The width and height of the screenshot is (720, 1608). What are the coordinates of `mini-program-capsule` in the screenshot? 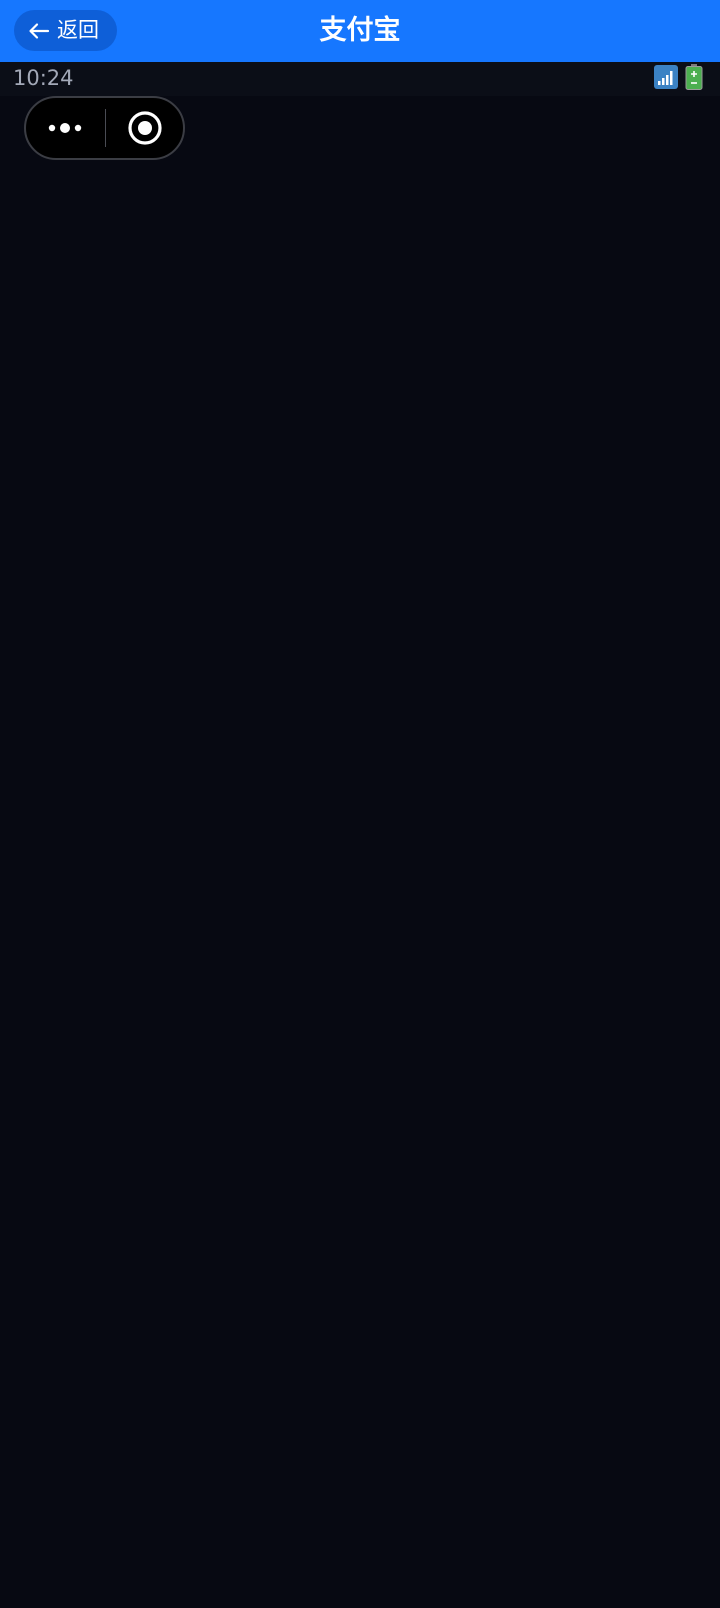 It's located at (104, 128).